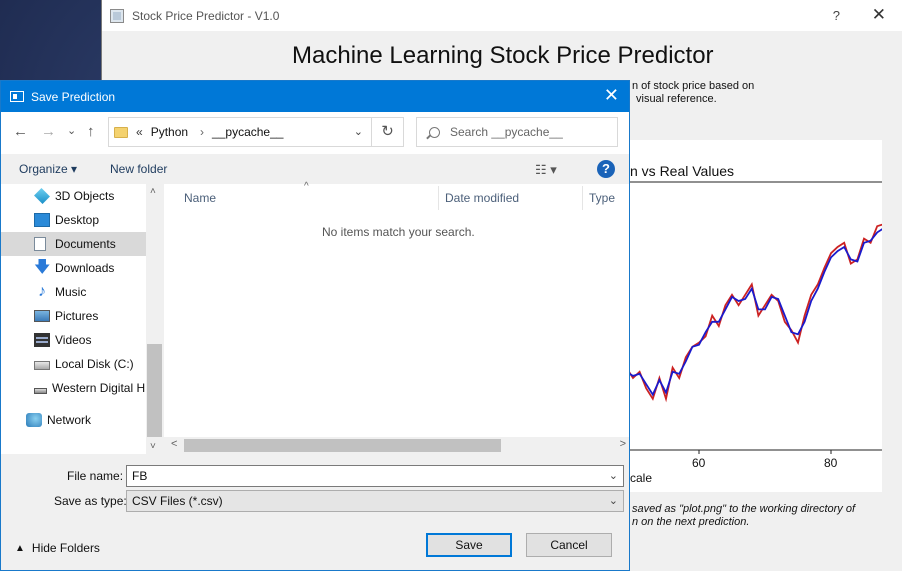 The height and width of the screenshot is (571, 902). I want to click on dialog-toolbar: Organize ▾ New folder ☷ ▾ ?, so click(315, 169).